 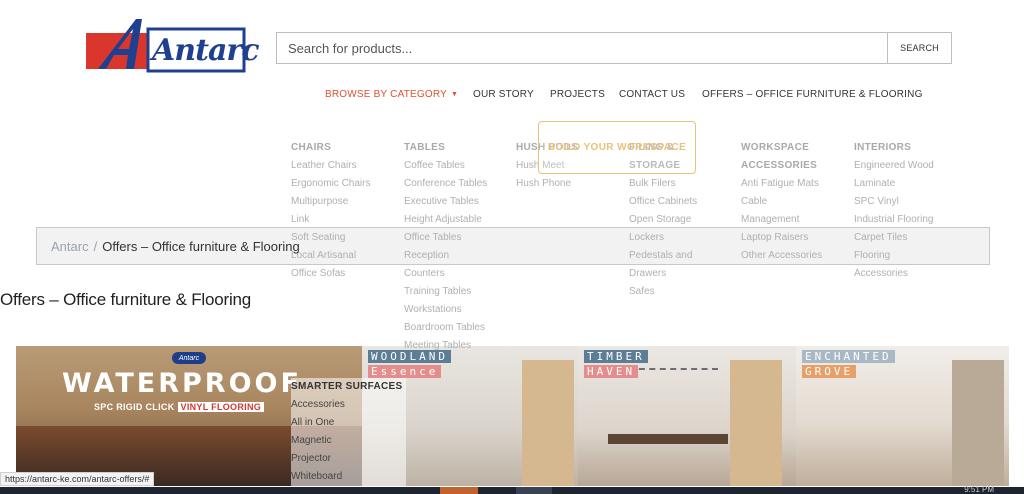 What do you see at coordinates (205, 50) in the screenshot?
I see `logo-text: Antarc` at bounding box center [205, 50].